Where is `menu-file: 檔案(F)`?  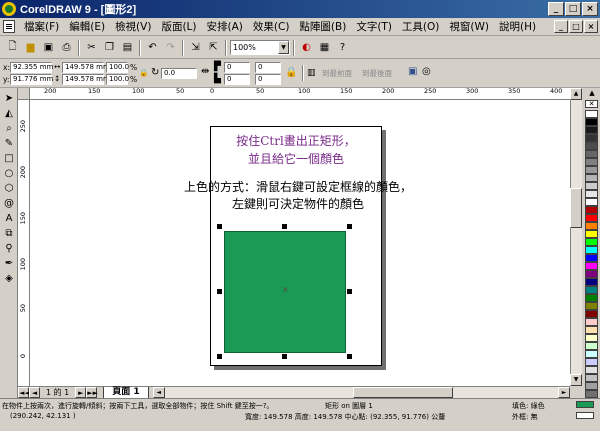 menu-file: 檔案(F) is located at coordinates (41, 26).